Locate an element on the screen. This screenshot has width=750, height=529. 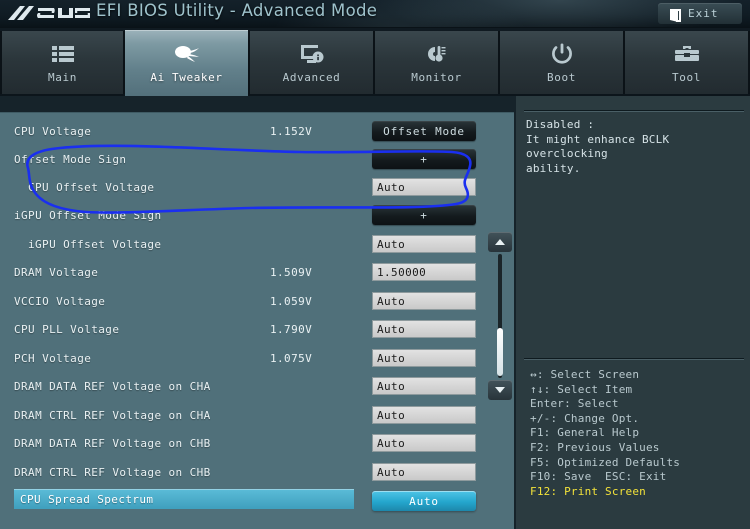
tab-ai-tweaker: Ai Tweaker is located at coordinates (187, 63).